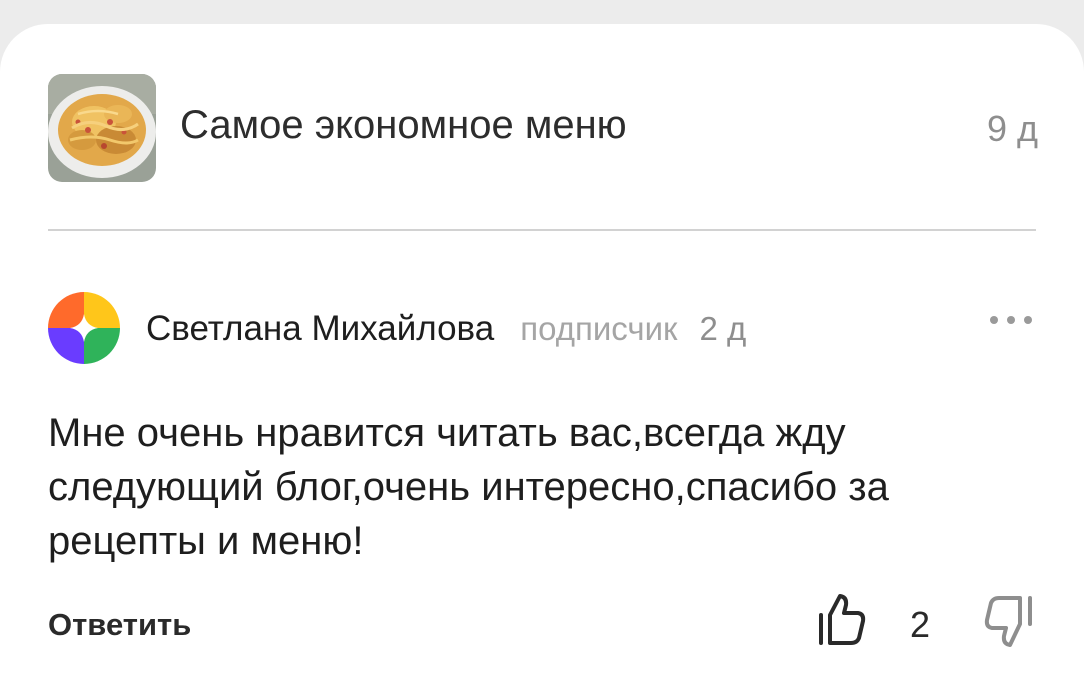  Describe the element at coordinates (920, 624) in the screenshot. I see `like-count: 2` at that location.